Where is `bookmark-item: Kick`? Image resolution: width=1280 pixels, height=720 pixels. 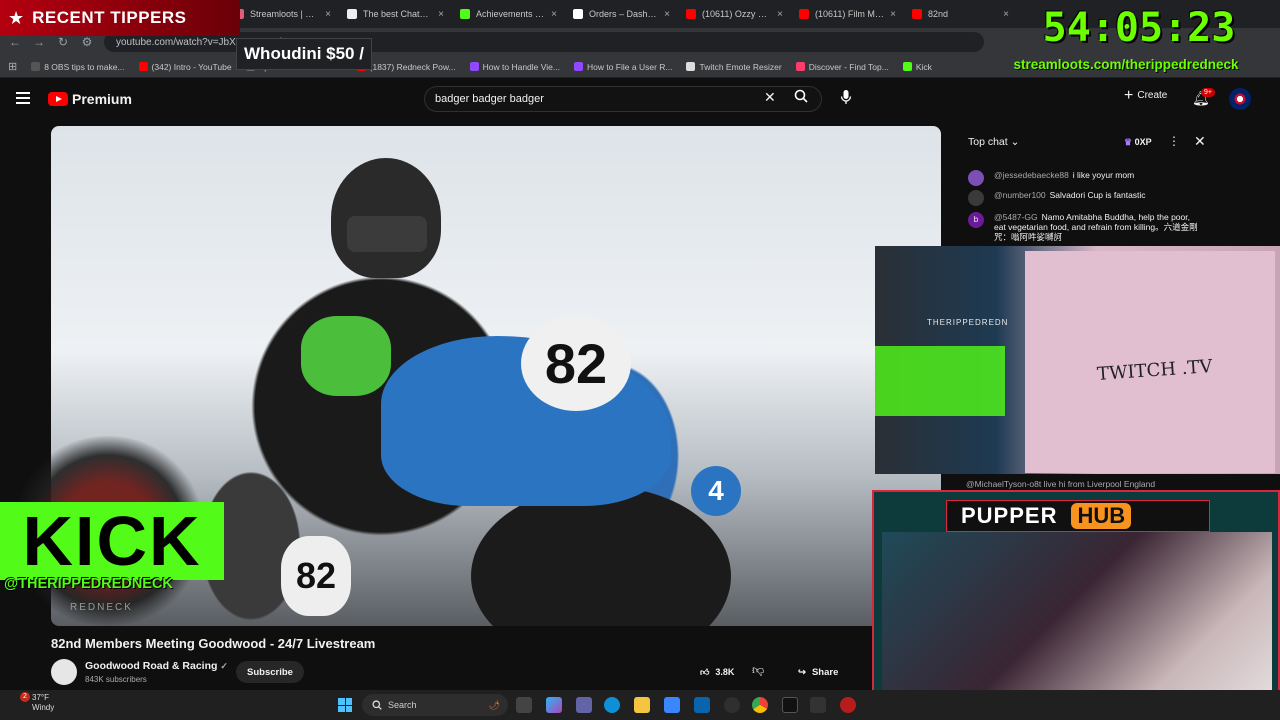
bookmark-item: Kick is located at coordinates (917, 67).